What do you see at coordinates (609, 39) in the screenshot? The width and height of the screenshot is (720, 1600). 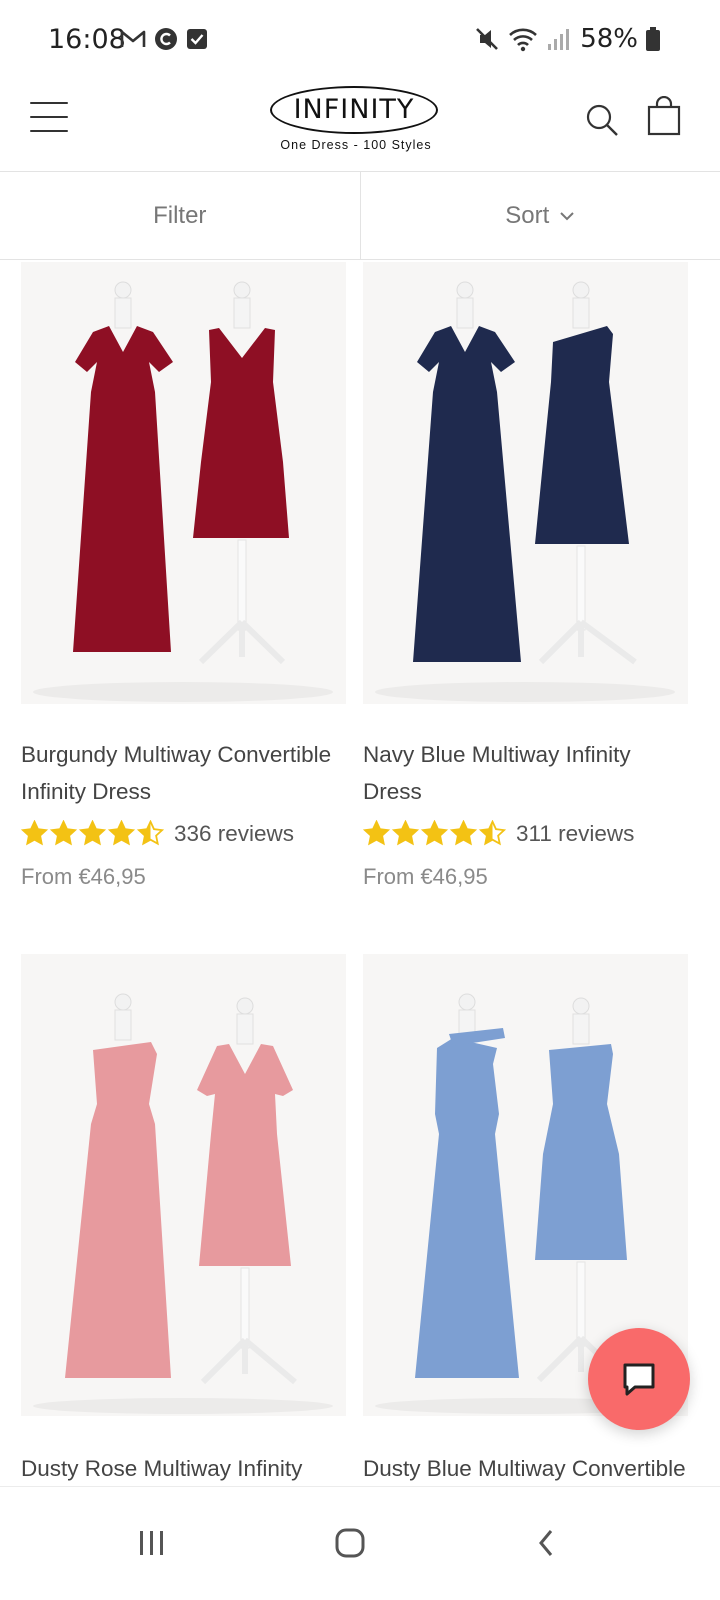 I see `battery-percent: 58%` at bounding box center [609, 39].